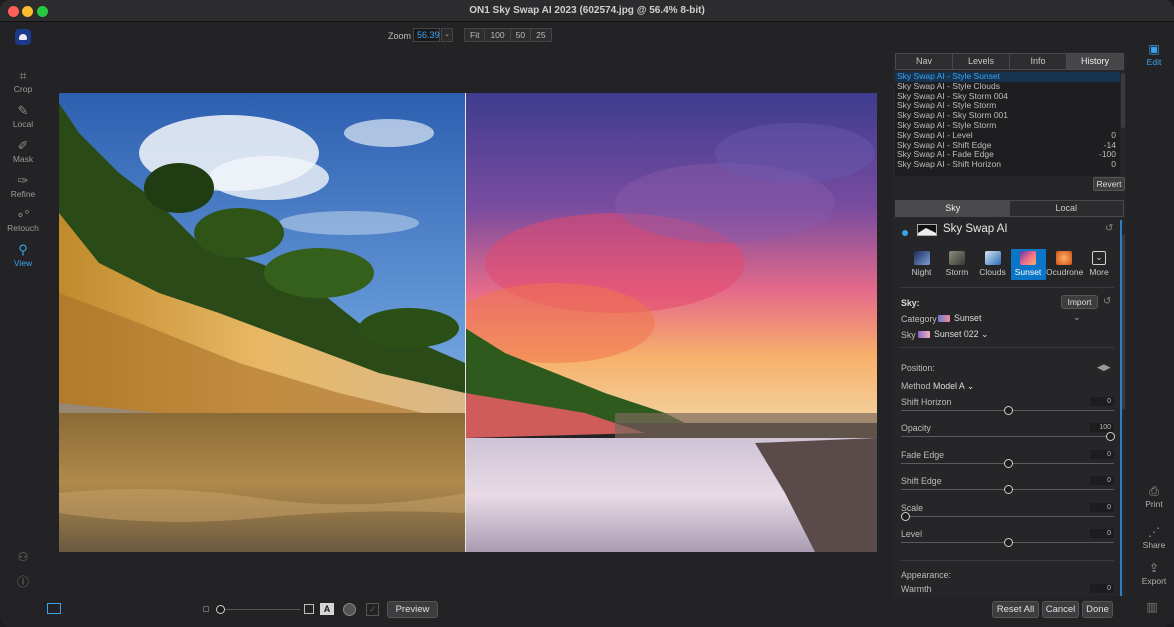 The height and width of the screenshot is (627, 1174). I want to click on zoom-100-button: 100, so click(498, 35).